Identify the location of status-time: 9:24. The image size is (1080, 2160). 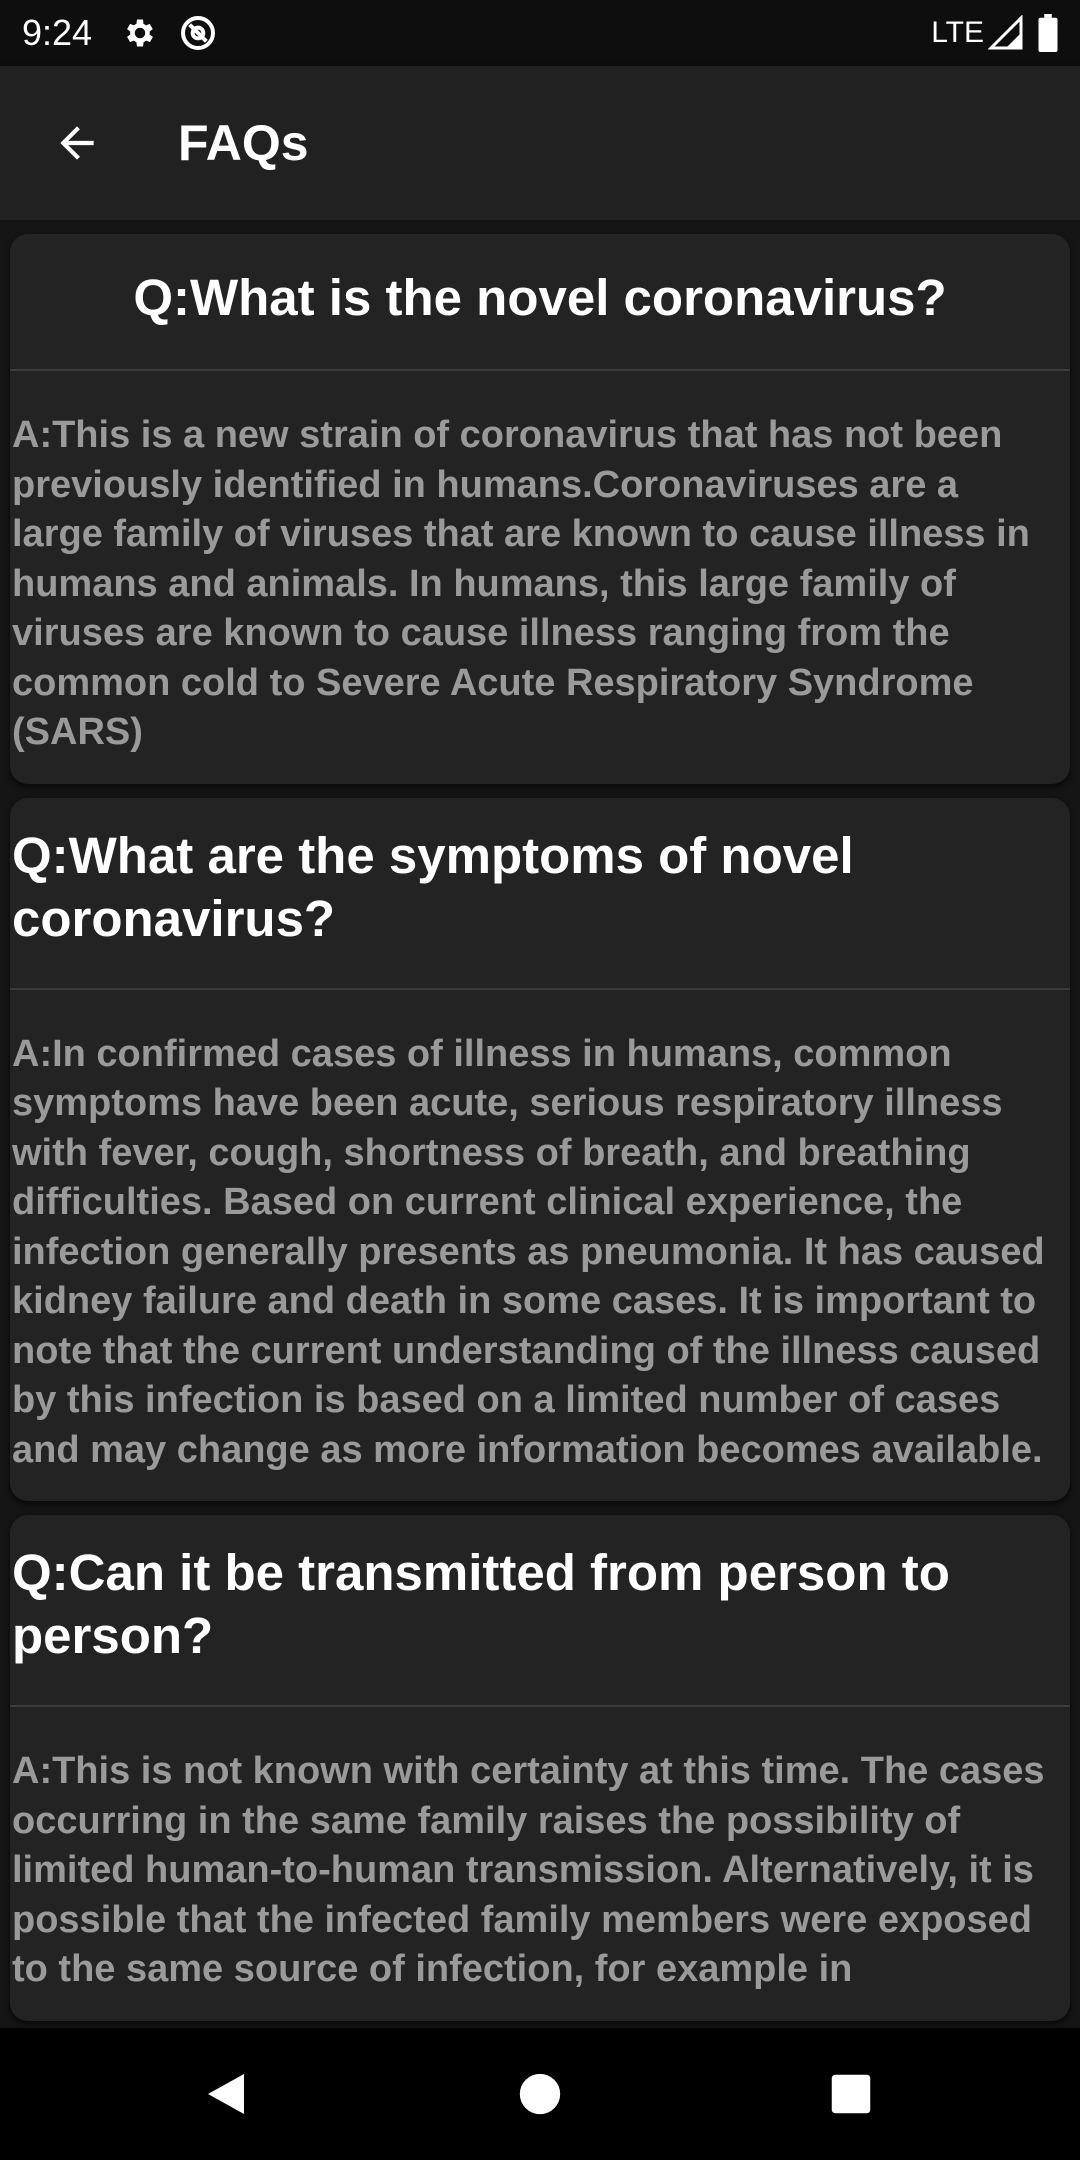
(57, 32).